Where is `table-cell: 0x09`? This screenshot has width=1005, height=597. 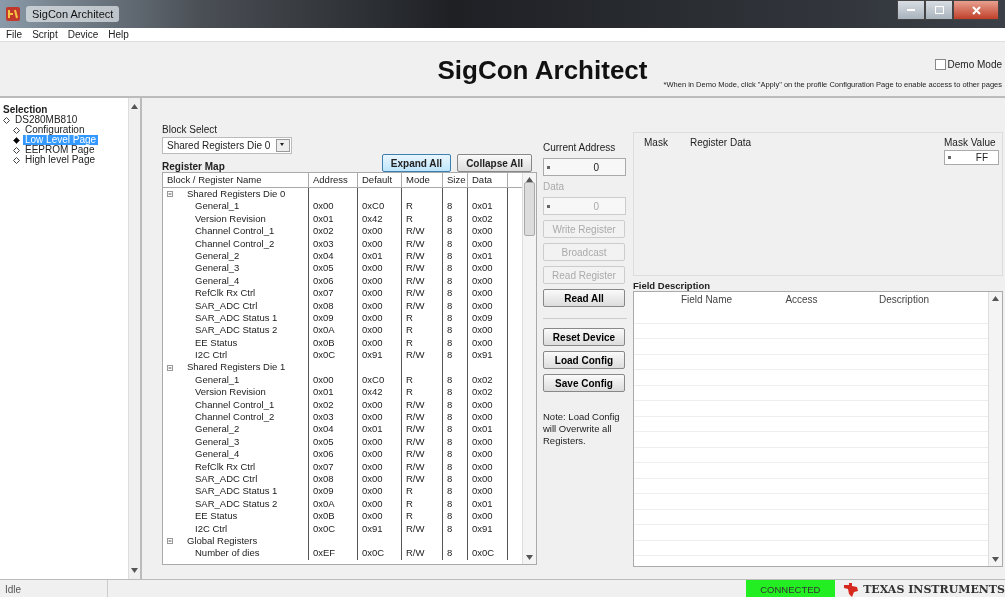 table-cell: 0x09 is located at coordinates (333, 318).